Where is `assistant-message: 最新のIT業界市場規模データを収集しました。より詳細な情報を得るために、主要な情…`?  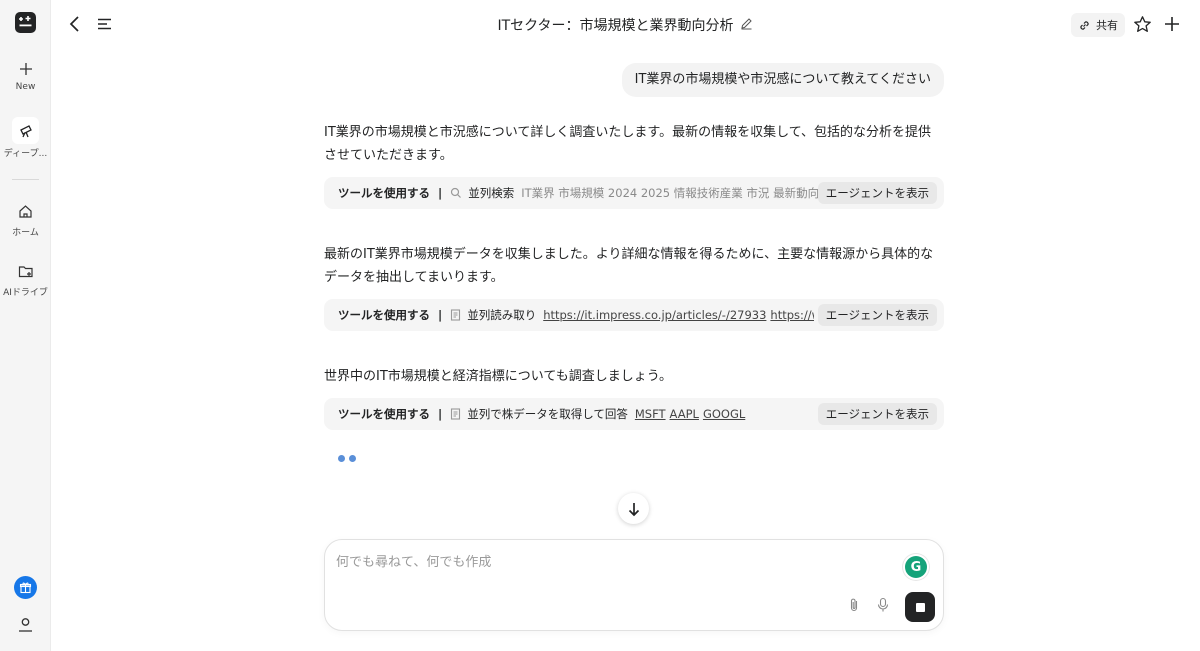
assistant-message: 最新のIT業界市場規模データを収集しました。より詳細な情報を得るために、主要な情… is located at coordinates (629, 266).